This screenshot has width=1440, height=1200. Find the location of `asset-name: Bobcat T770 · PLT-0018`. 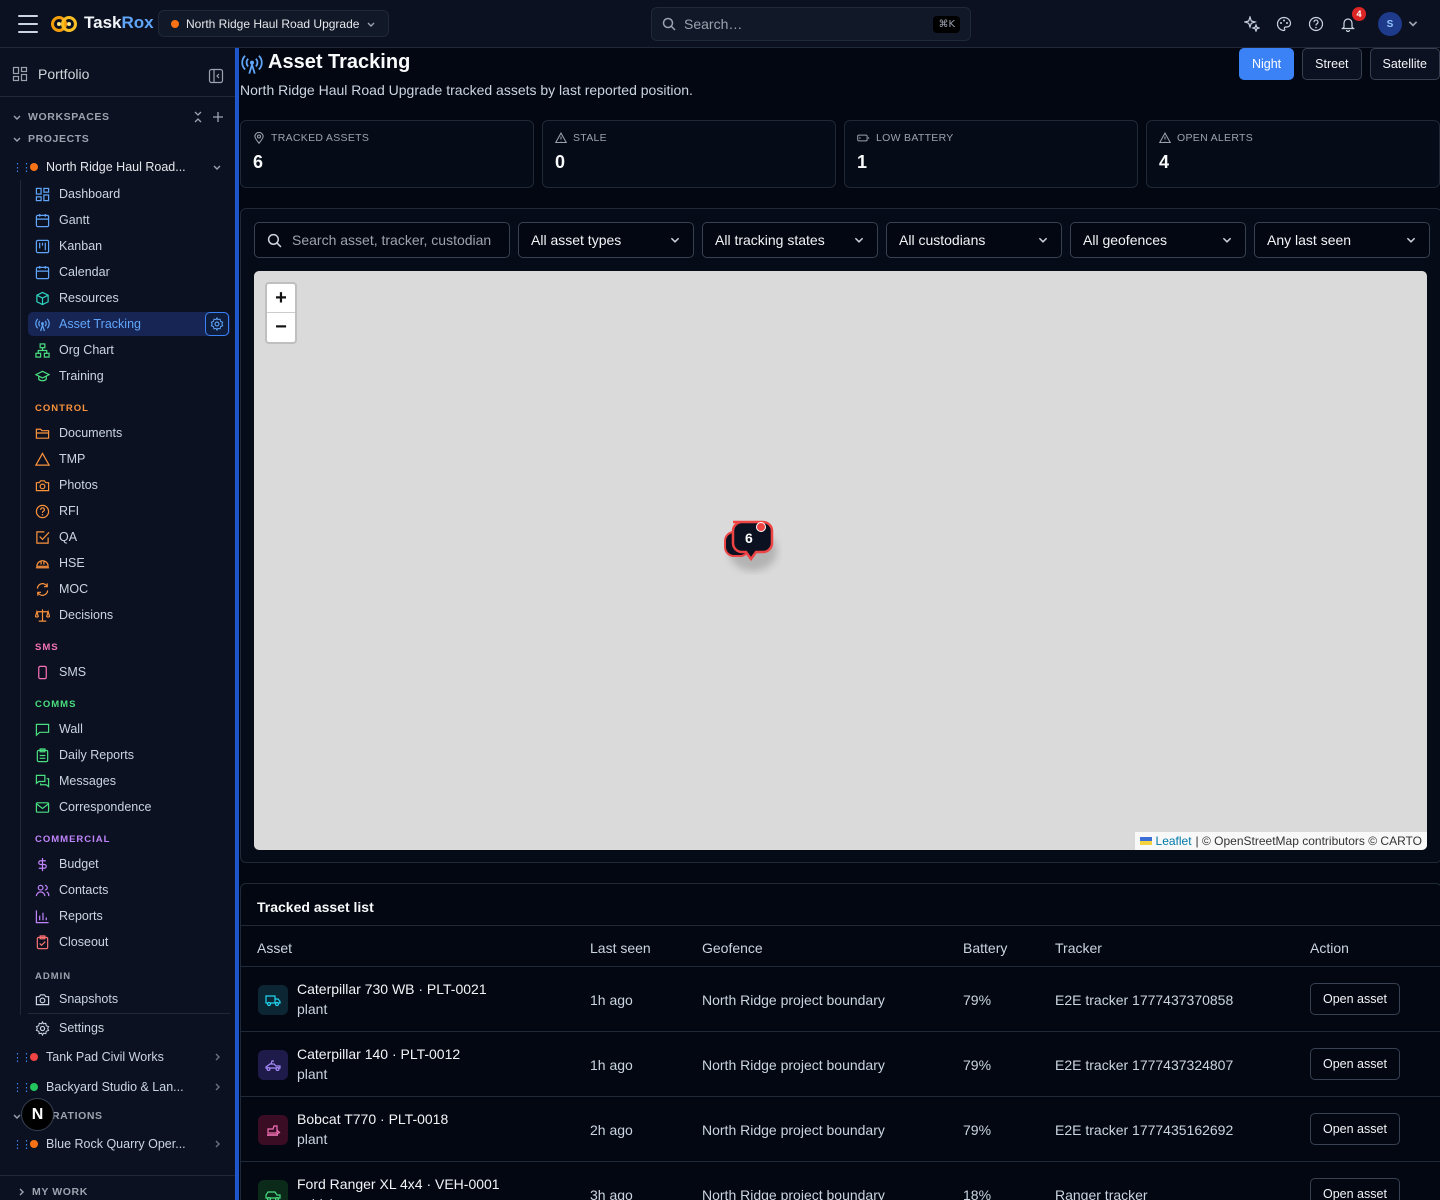

asset-name: Bobcat T770 · PLT-0018 is located at coordinates (372, 1119).